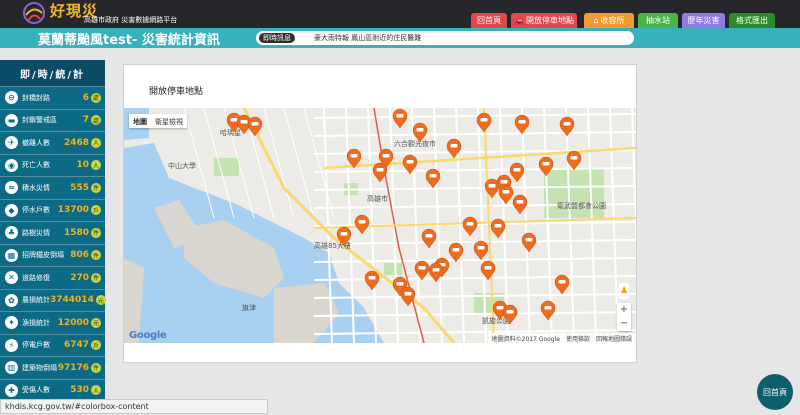  What do you see at coordinates (85, 97) in the screenshot?
I see `stat-value: 6` at bounding box center [85, 97].